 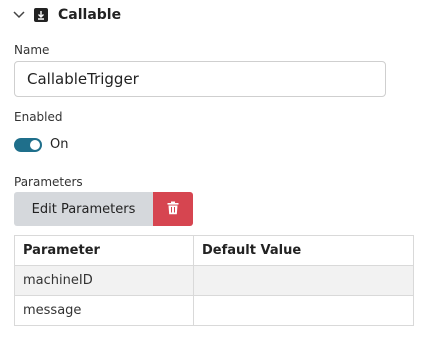 I want to click on parameters-label: Parameters, so click(x=48, y=182).